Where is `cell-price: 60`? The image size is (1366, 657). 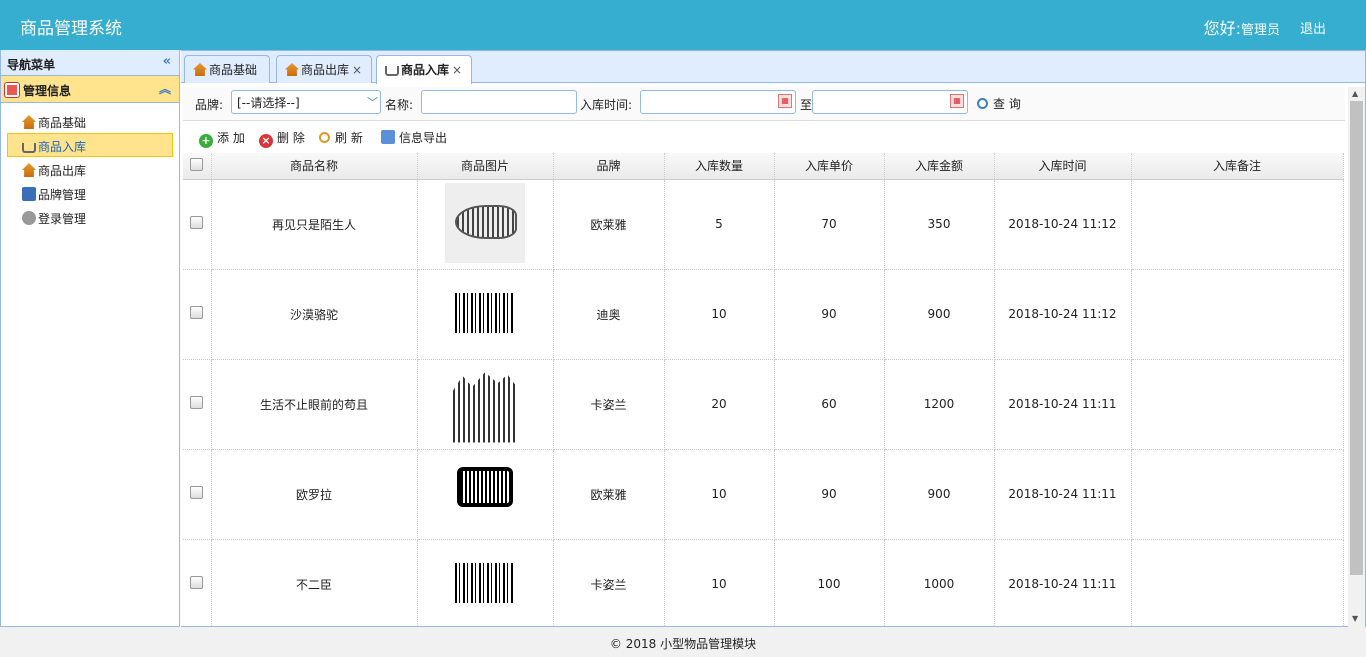 cell-price: 60 is located at coordinates (829, 404).